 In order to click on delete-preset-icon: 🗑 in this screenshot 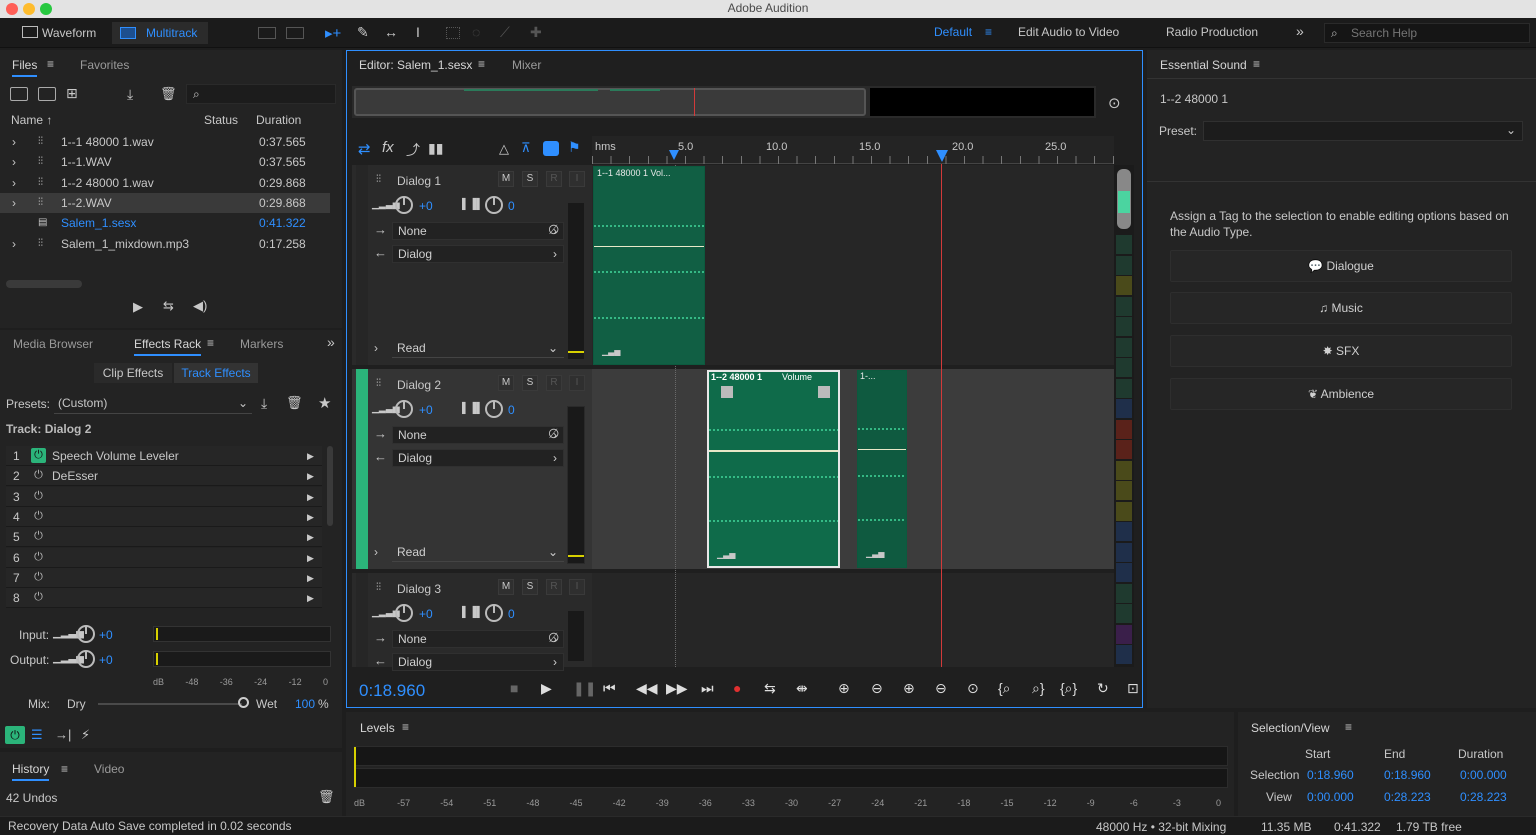, I will do `click(294, 403)`.